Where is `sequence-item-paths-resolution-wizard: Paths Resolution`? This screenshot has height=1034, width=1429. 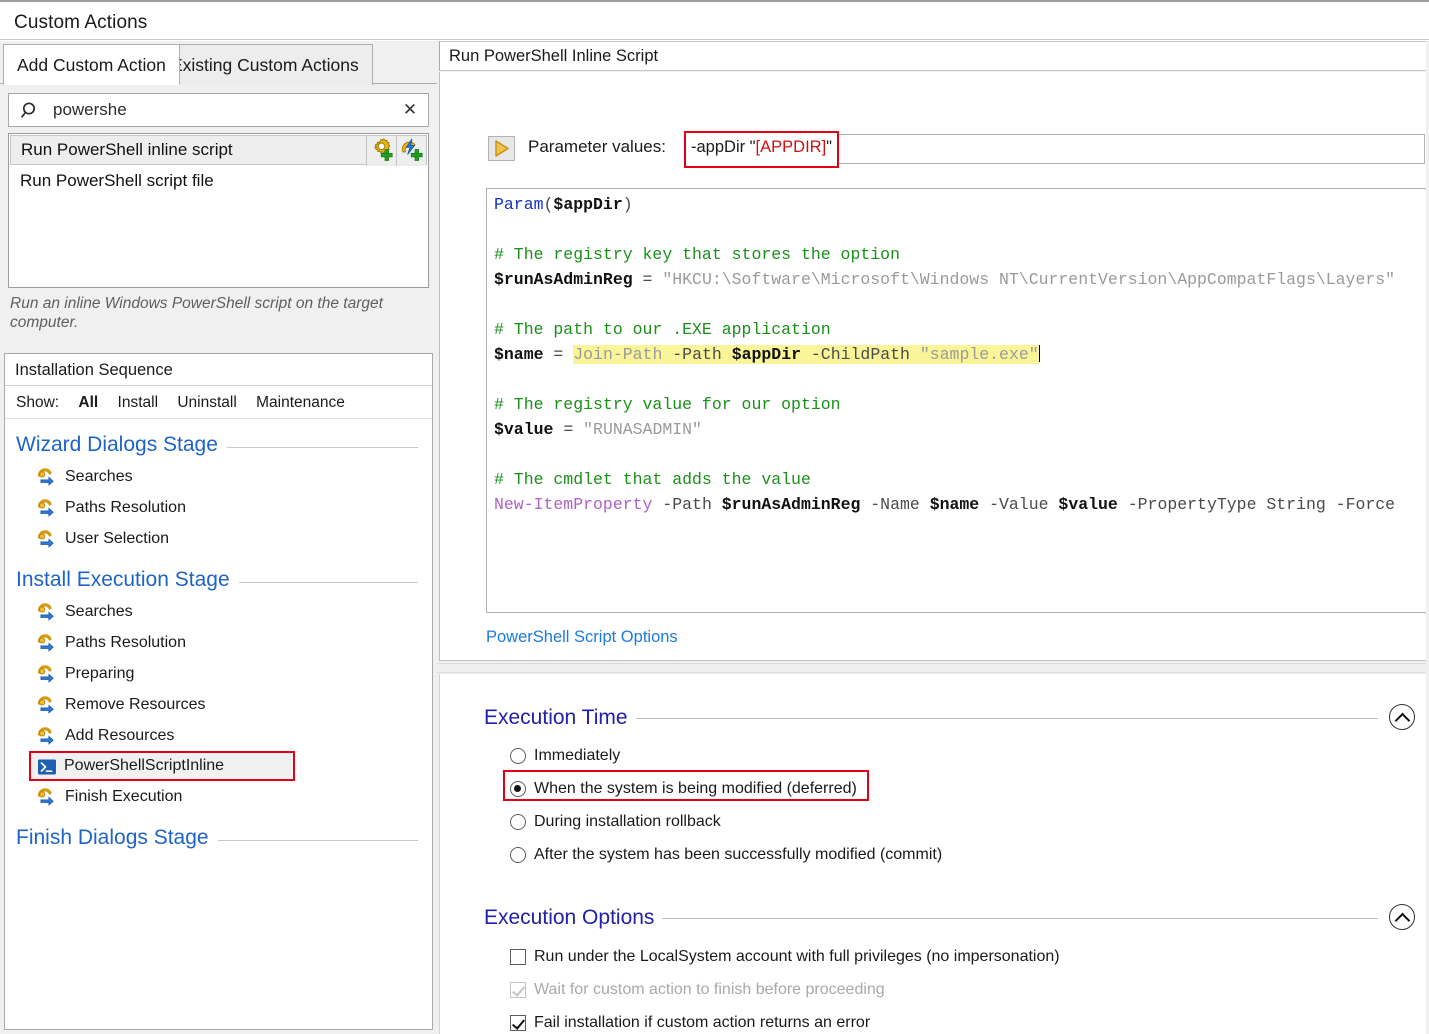
sequence-item-paths-resolution-wizard: Paths Resolution is located at coordinates (218, 507).